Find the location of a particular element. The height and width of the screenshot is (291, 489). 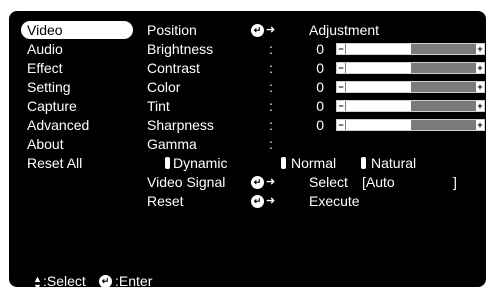

menu-item-reset-all: Reset All is located at coordinates (54, 163).